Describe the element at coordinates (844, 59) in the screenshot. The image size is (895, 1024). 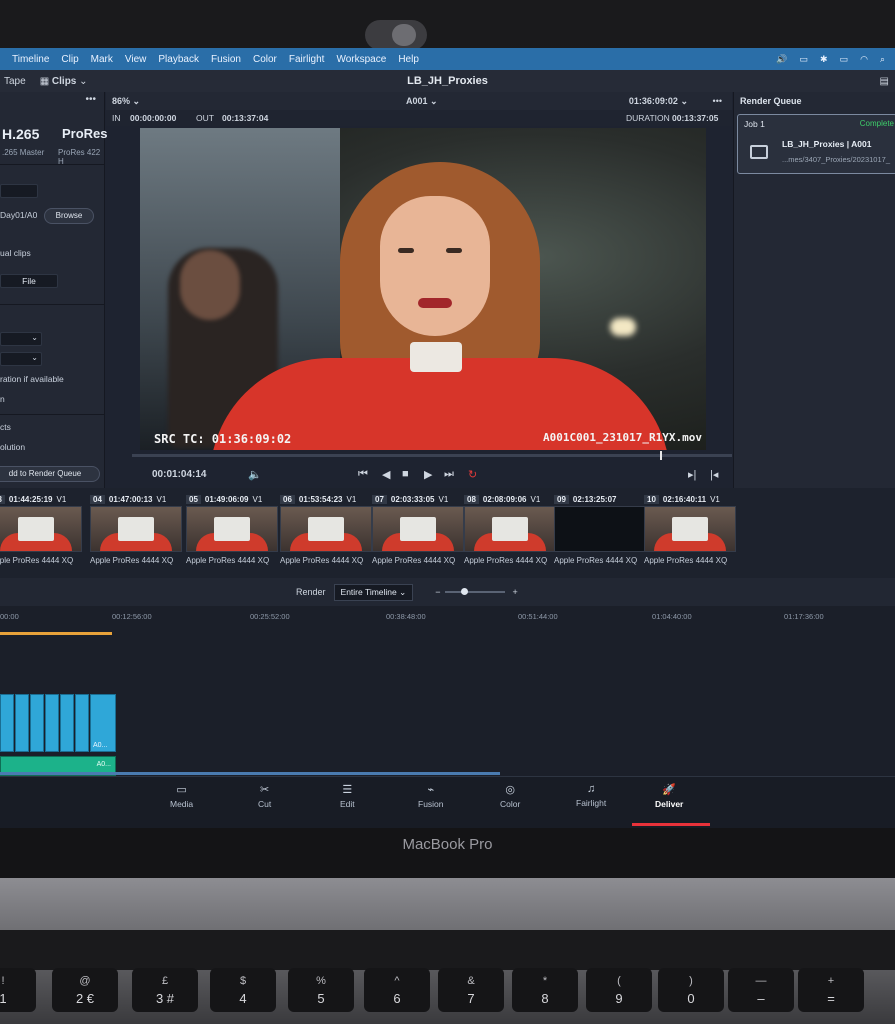
I see `battery-icon: ▭` at that location.